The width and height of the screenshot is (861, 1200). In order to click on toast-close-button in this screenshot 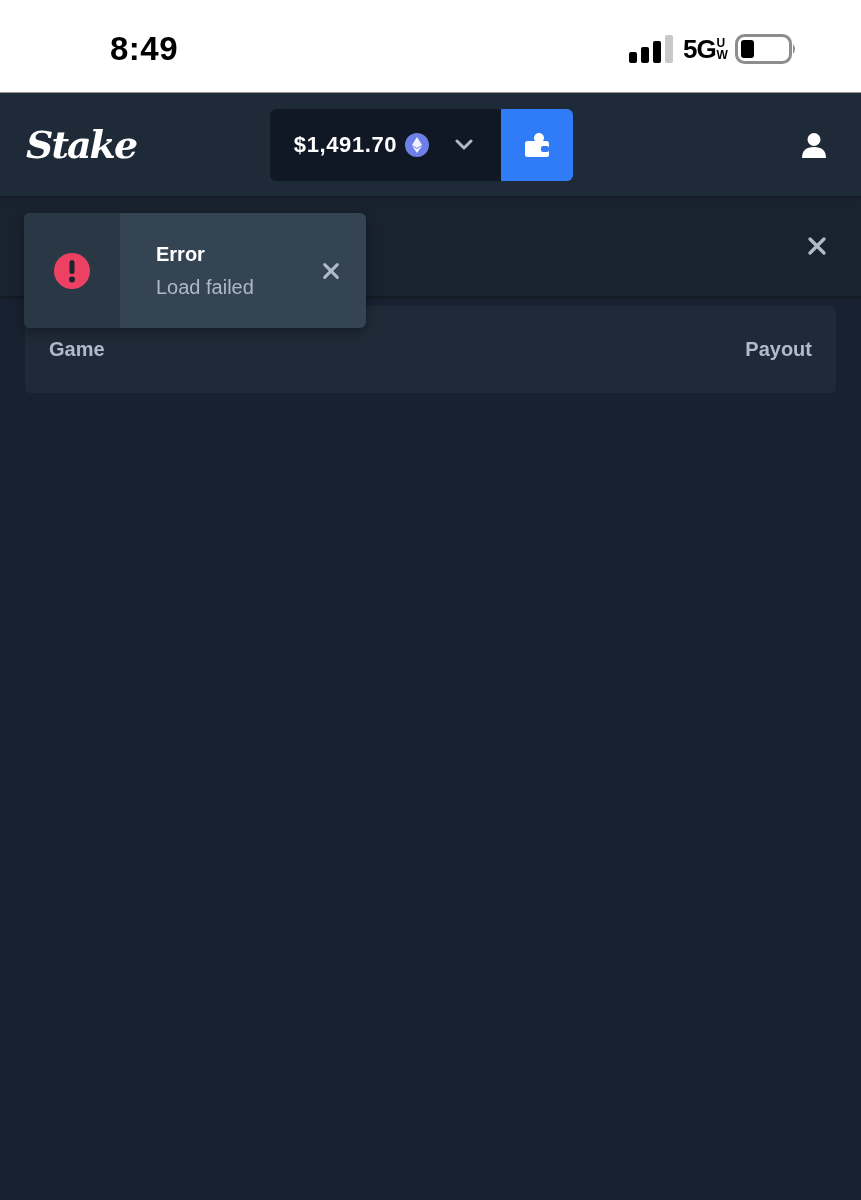, I will do `click(331, 270)`.